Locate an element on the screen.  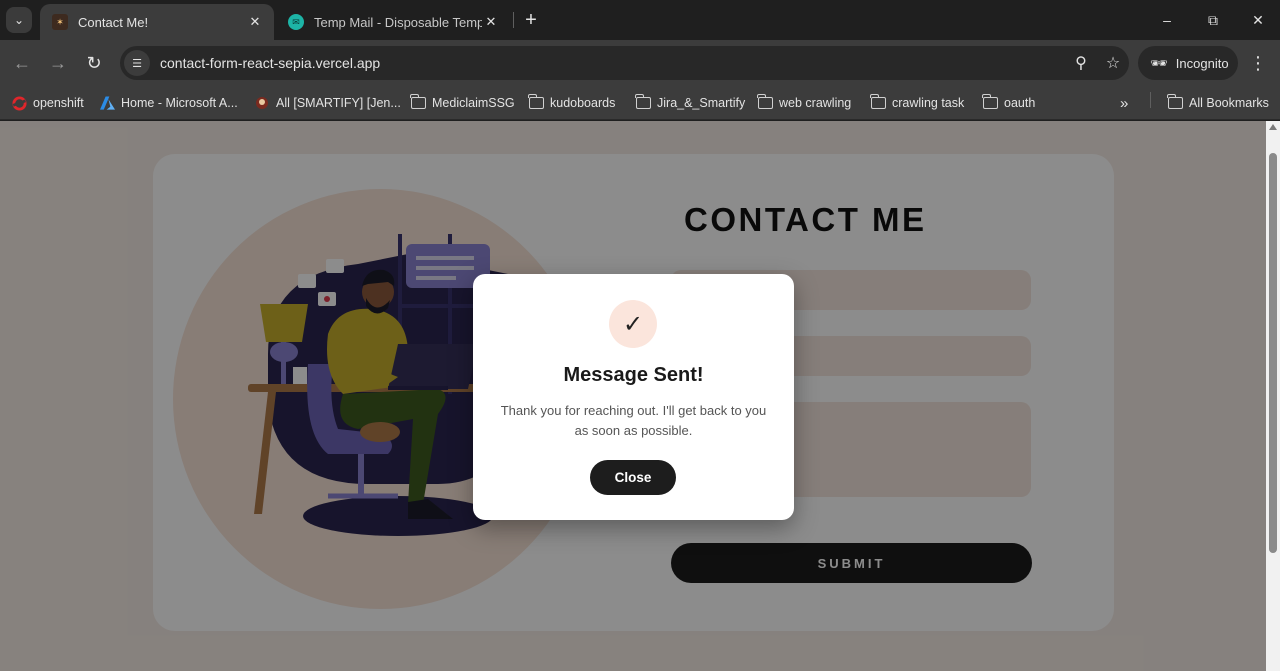
minimize-icon: – is located at coordinates (1167, 20).